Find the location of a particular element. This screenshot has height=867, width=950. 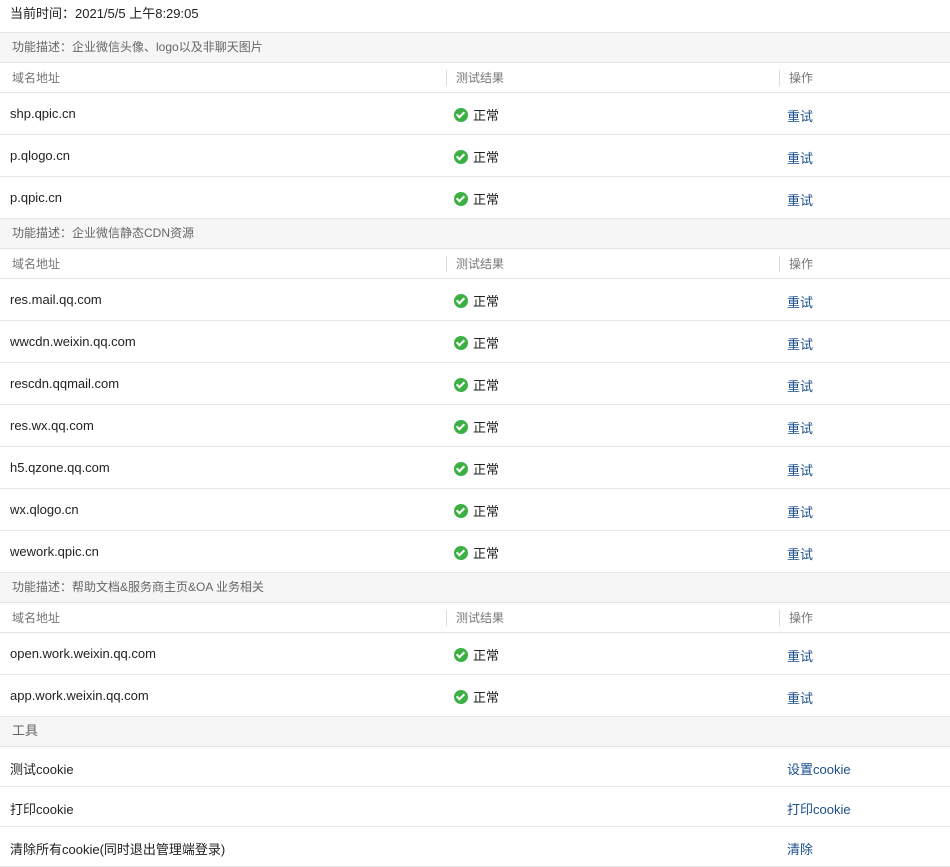

tool-action-link: 打印cookie is located at coordinates (819, 808).